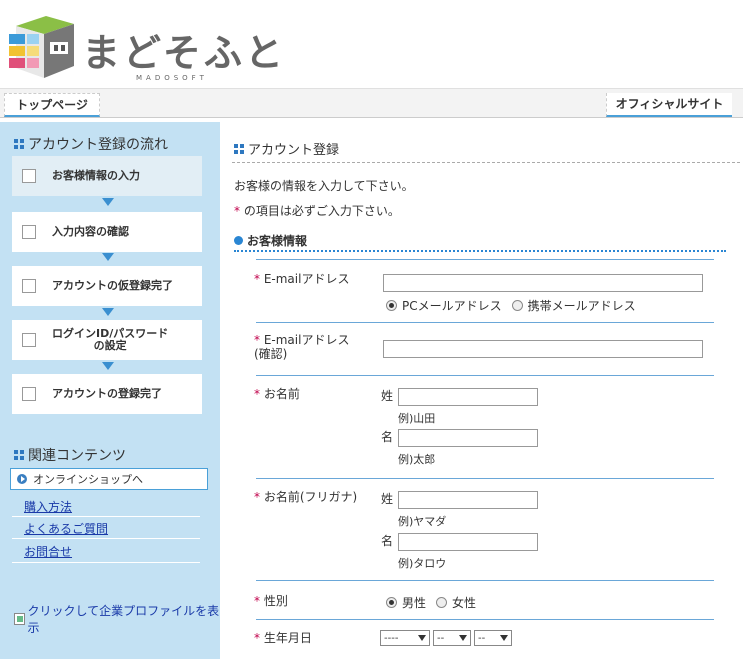 Image resolution: width=743 pixels, height=659 pixels. I want to click on section-divider, so click(480, 251).